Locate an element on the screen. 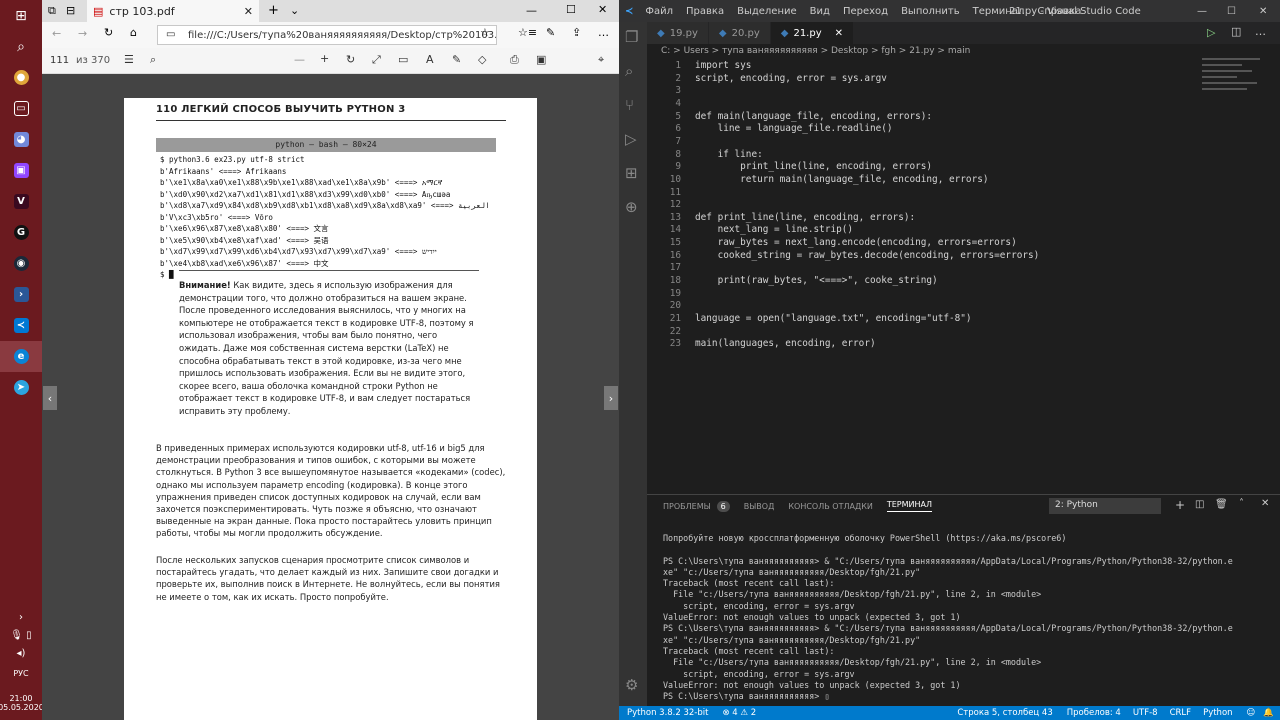 Image resolution: width=1280 pixels, height=720 pixels. page-info-icon: ▭ is located at coordinates (170, 34).